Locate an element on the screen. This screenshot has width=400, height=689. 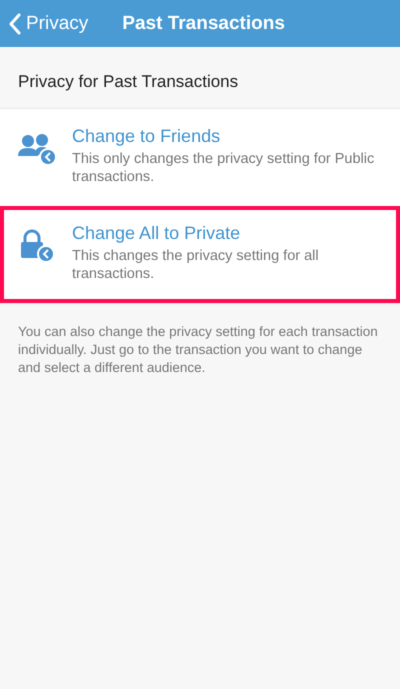
section-title: Privacy for Past Transactions is located at coordinates (128, 82).